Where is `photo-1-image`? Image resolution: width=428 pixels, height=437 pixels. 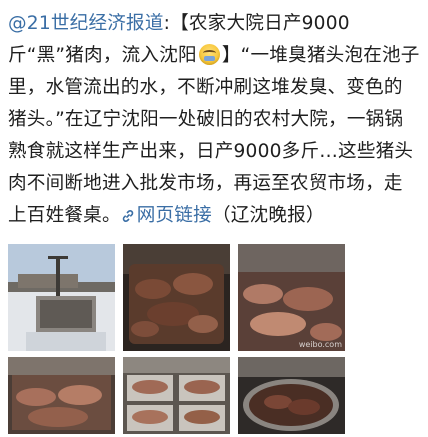
photo-1-image is located at coordinates (61, 297).